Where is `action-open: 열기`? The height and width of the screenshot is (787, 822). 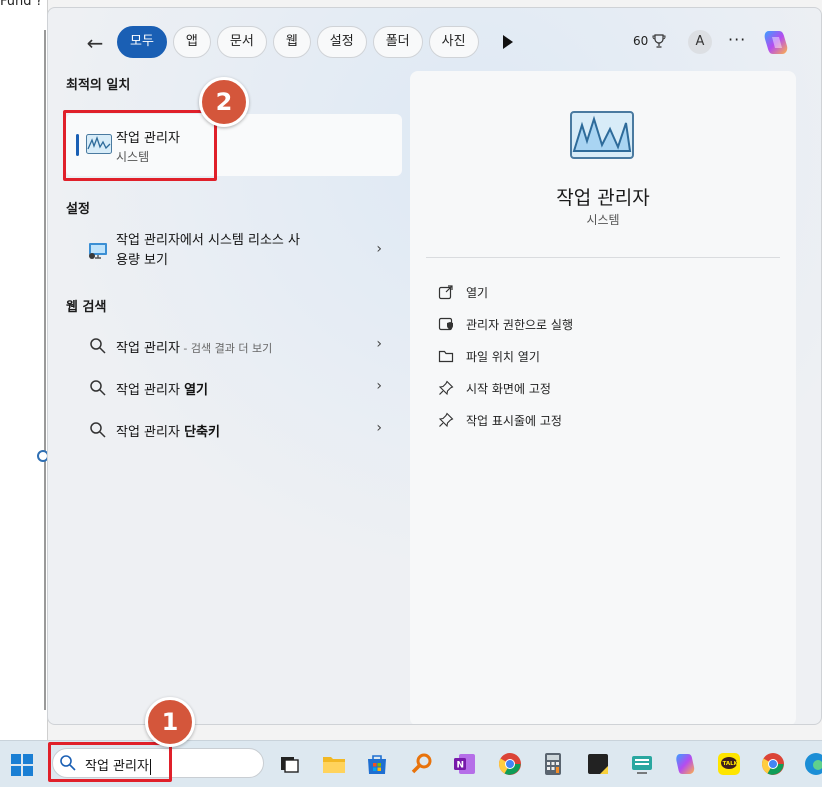
action-open: 열기 is located at coordinates (463, 292).